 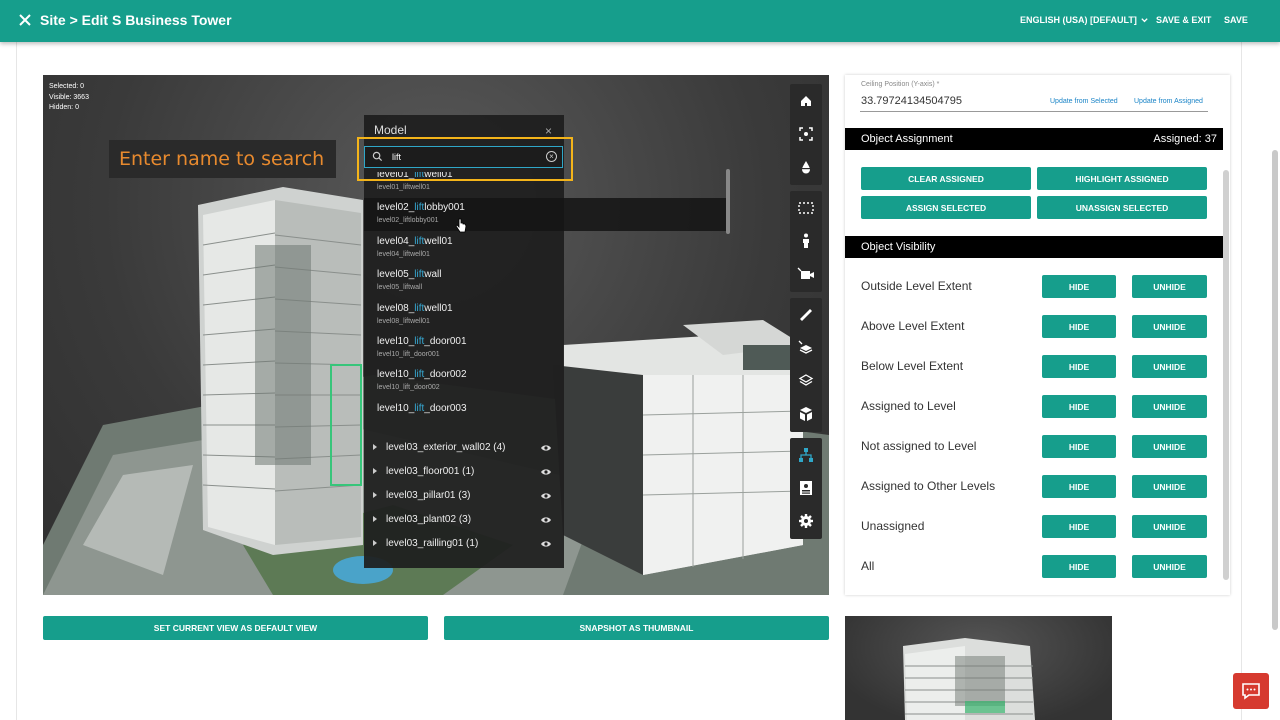 What do you see at coordinates (422, 375) in the screenshot?
I see `result-name: level10_lift_door002` at bounding box center [422, 375].